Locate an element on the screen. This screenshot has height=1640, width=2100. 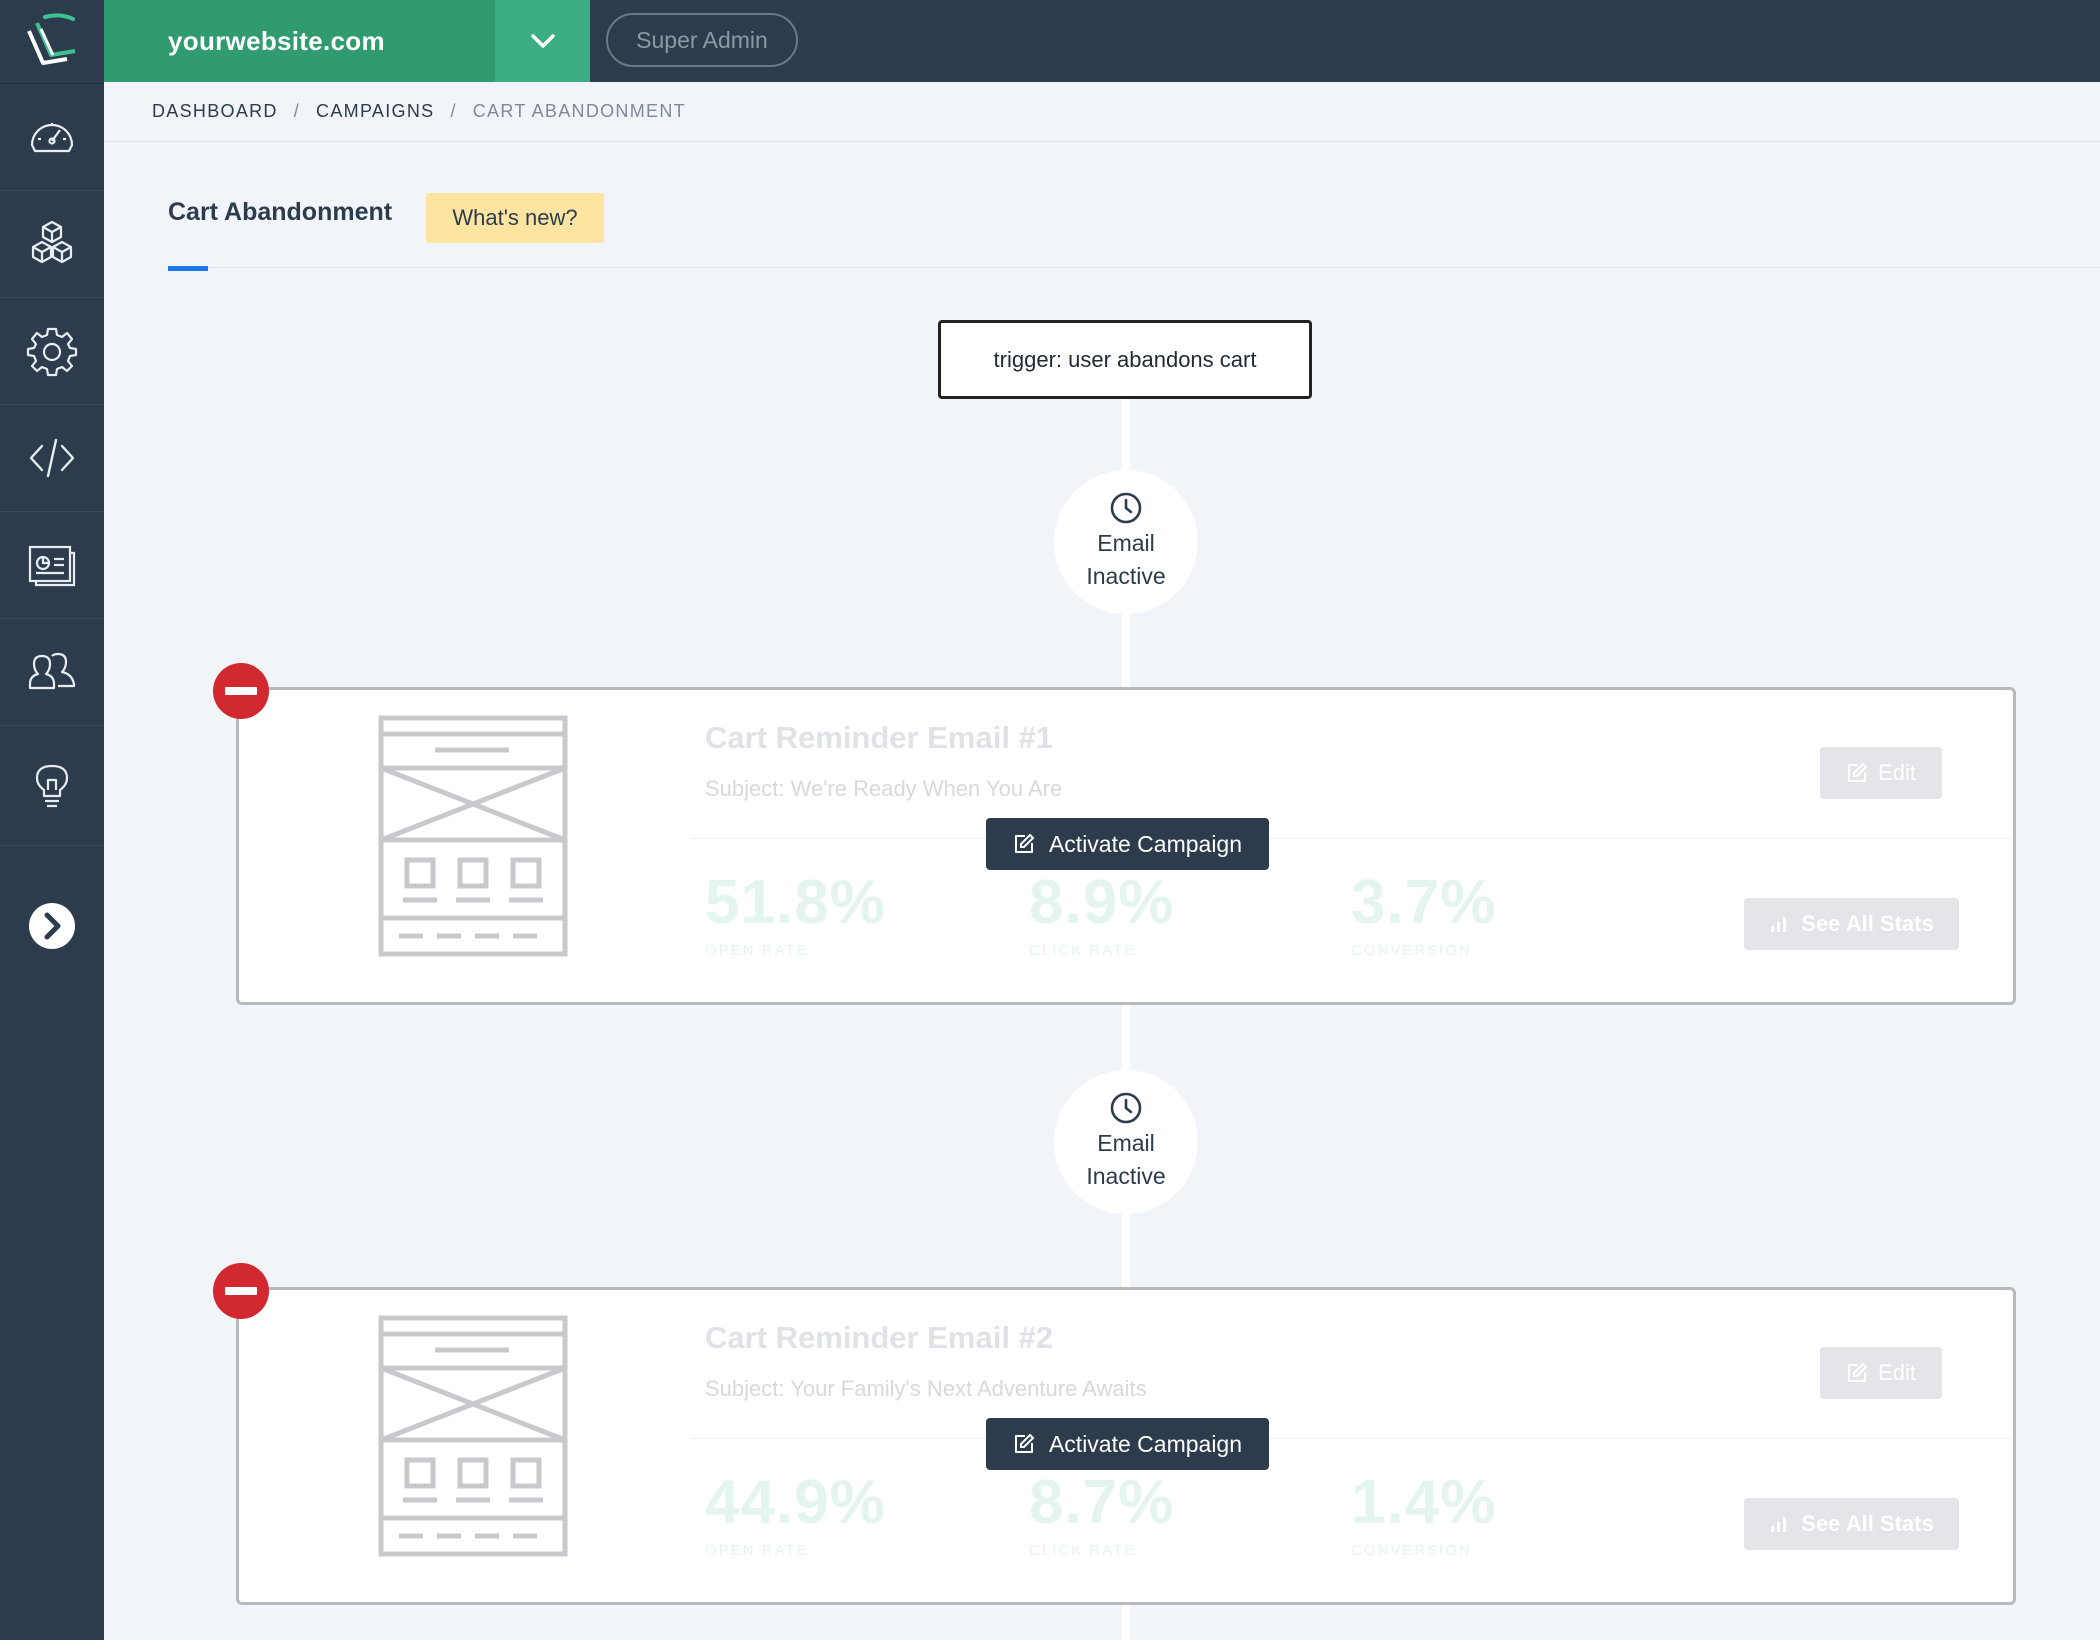
stat-open-rate: 44.9% OPEN RATE is located at coordinates (795, 1514).